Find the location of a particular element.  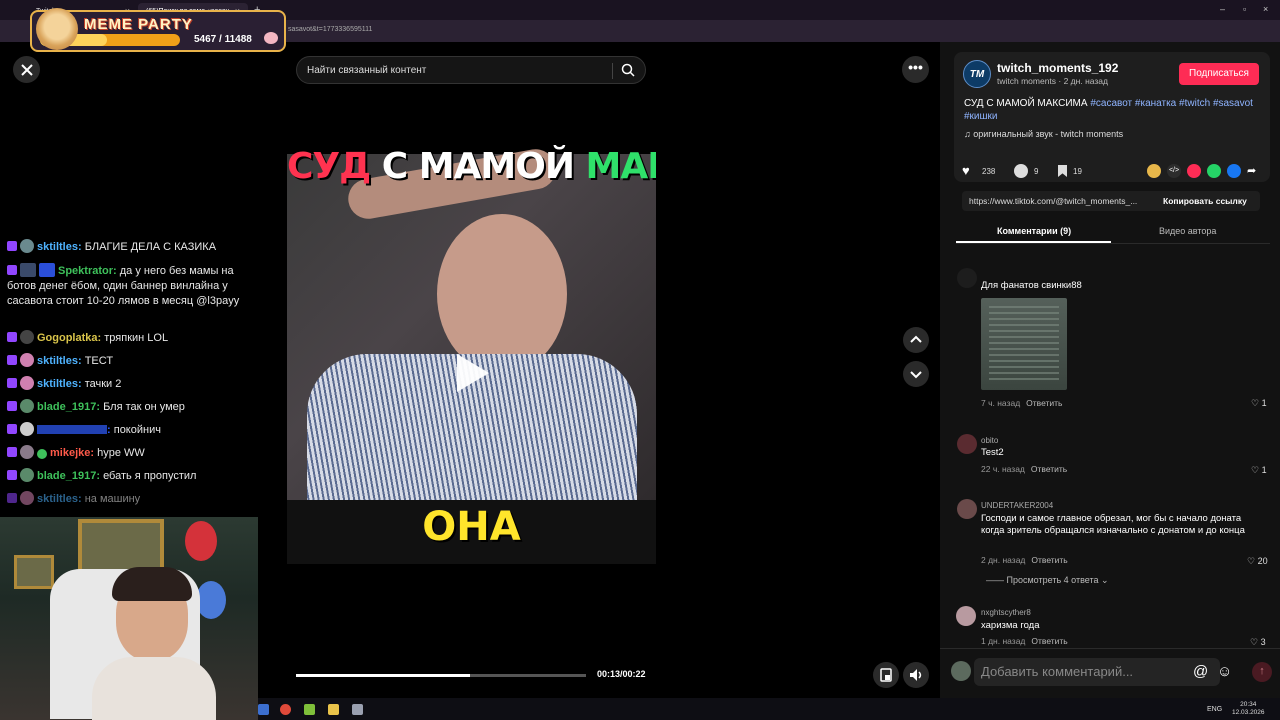

commenter-name: UNDERTAKER2004 is located at coordinates (1017, 505).